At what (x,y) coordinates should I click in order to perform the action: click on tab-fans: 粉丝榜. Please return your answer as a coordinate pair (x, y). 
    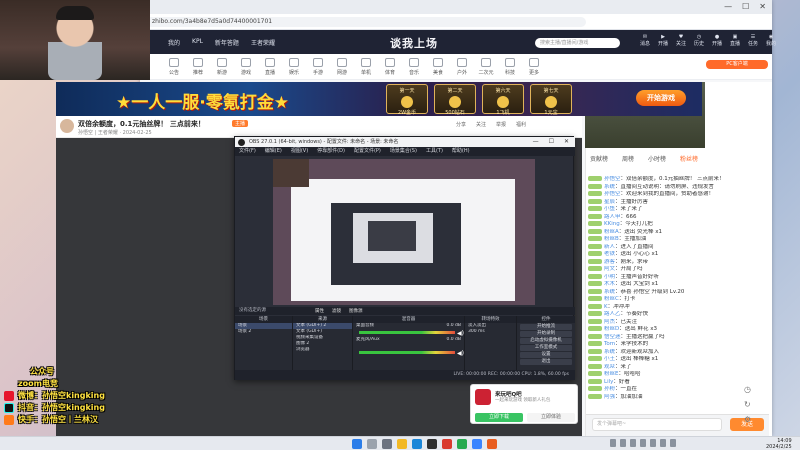
    Looking at the image, I should click on (689, 158).